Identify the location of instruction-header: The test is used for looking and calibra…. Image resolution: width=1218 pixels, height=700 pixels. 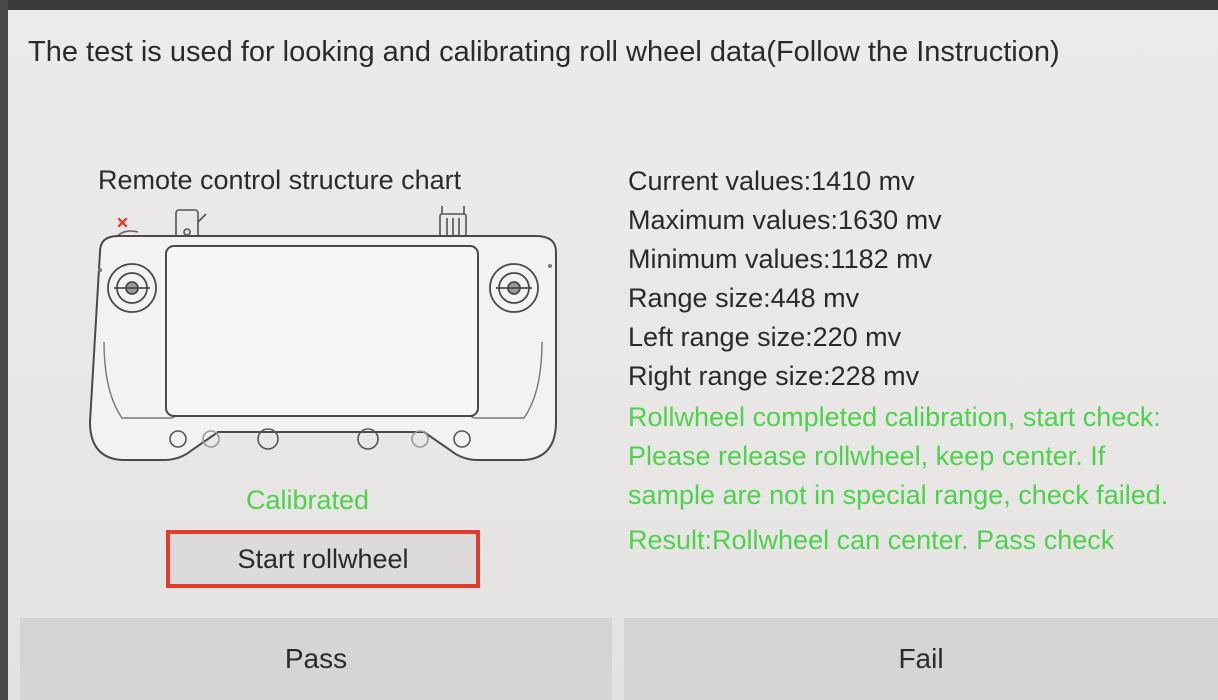
(544, 52).